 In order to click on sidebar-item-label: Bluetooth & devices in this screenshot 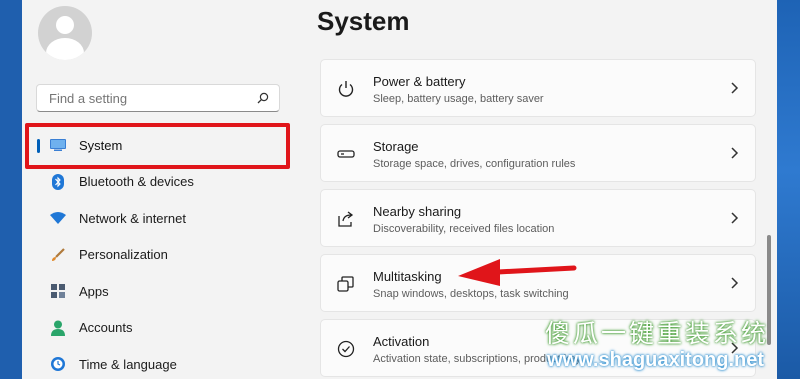, I will do `click(136, 182)`.